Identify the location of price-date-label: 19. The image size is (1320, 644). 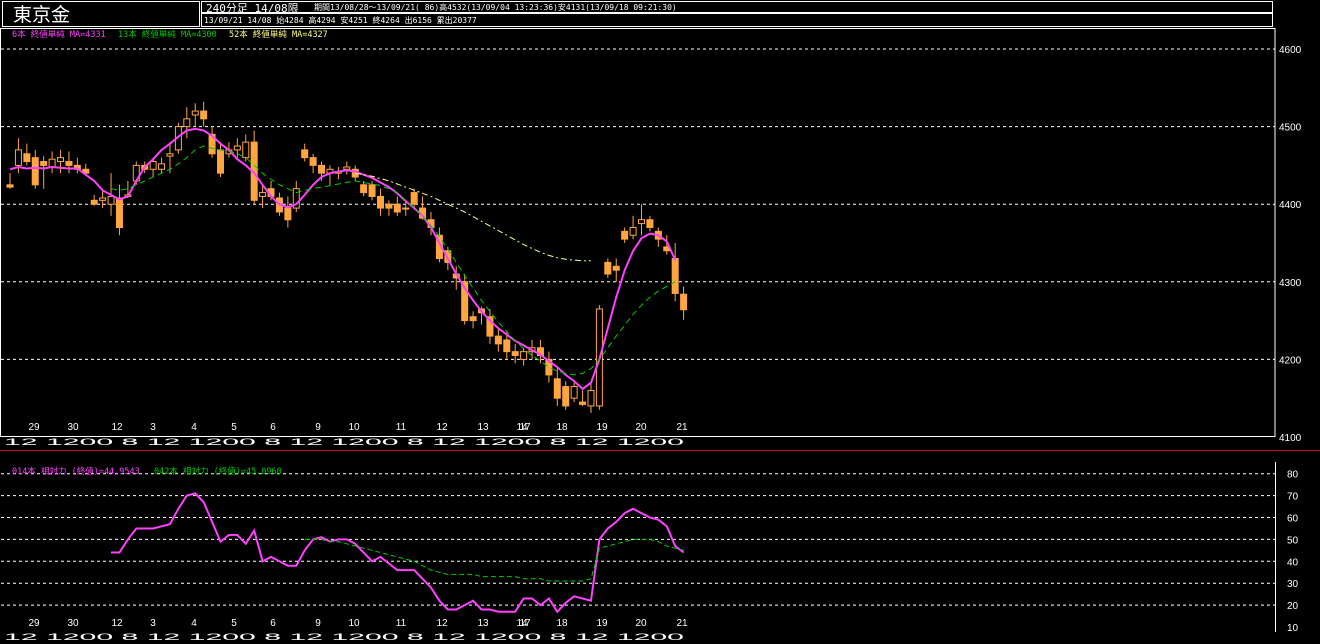
(602, 427).